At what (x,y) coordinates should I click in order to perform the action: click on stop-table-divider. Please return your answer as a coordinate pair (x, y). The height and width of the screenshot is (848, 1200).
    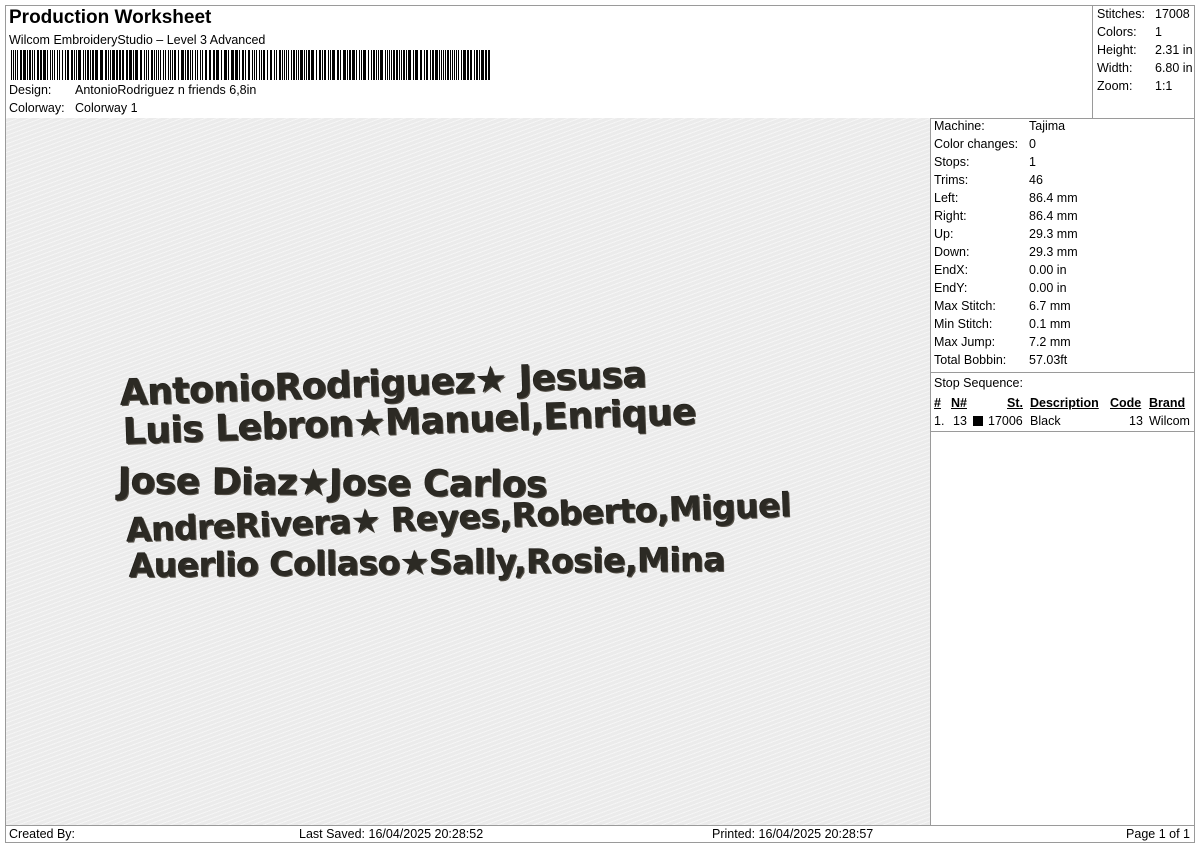
    Looking at the image, I should click on (1063, 431).